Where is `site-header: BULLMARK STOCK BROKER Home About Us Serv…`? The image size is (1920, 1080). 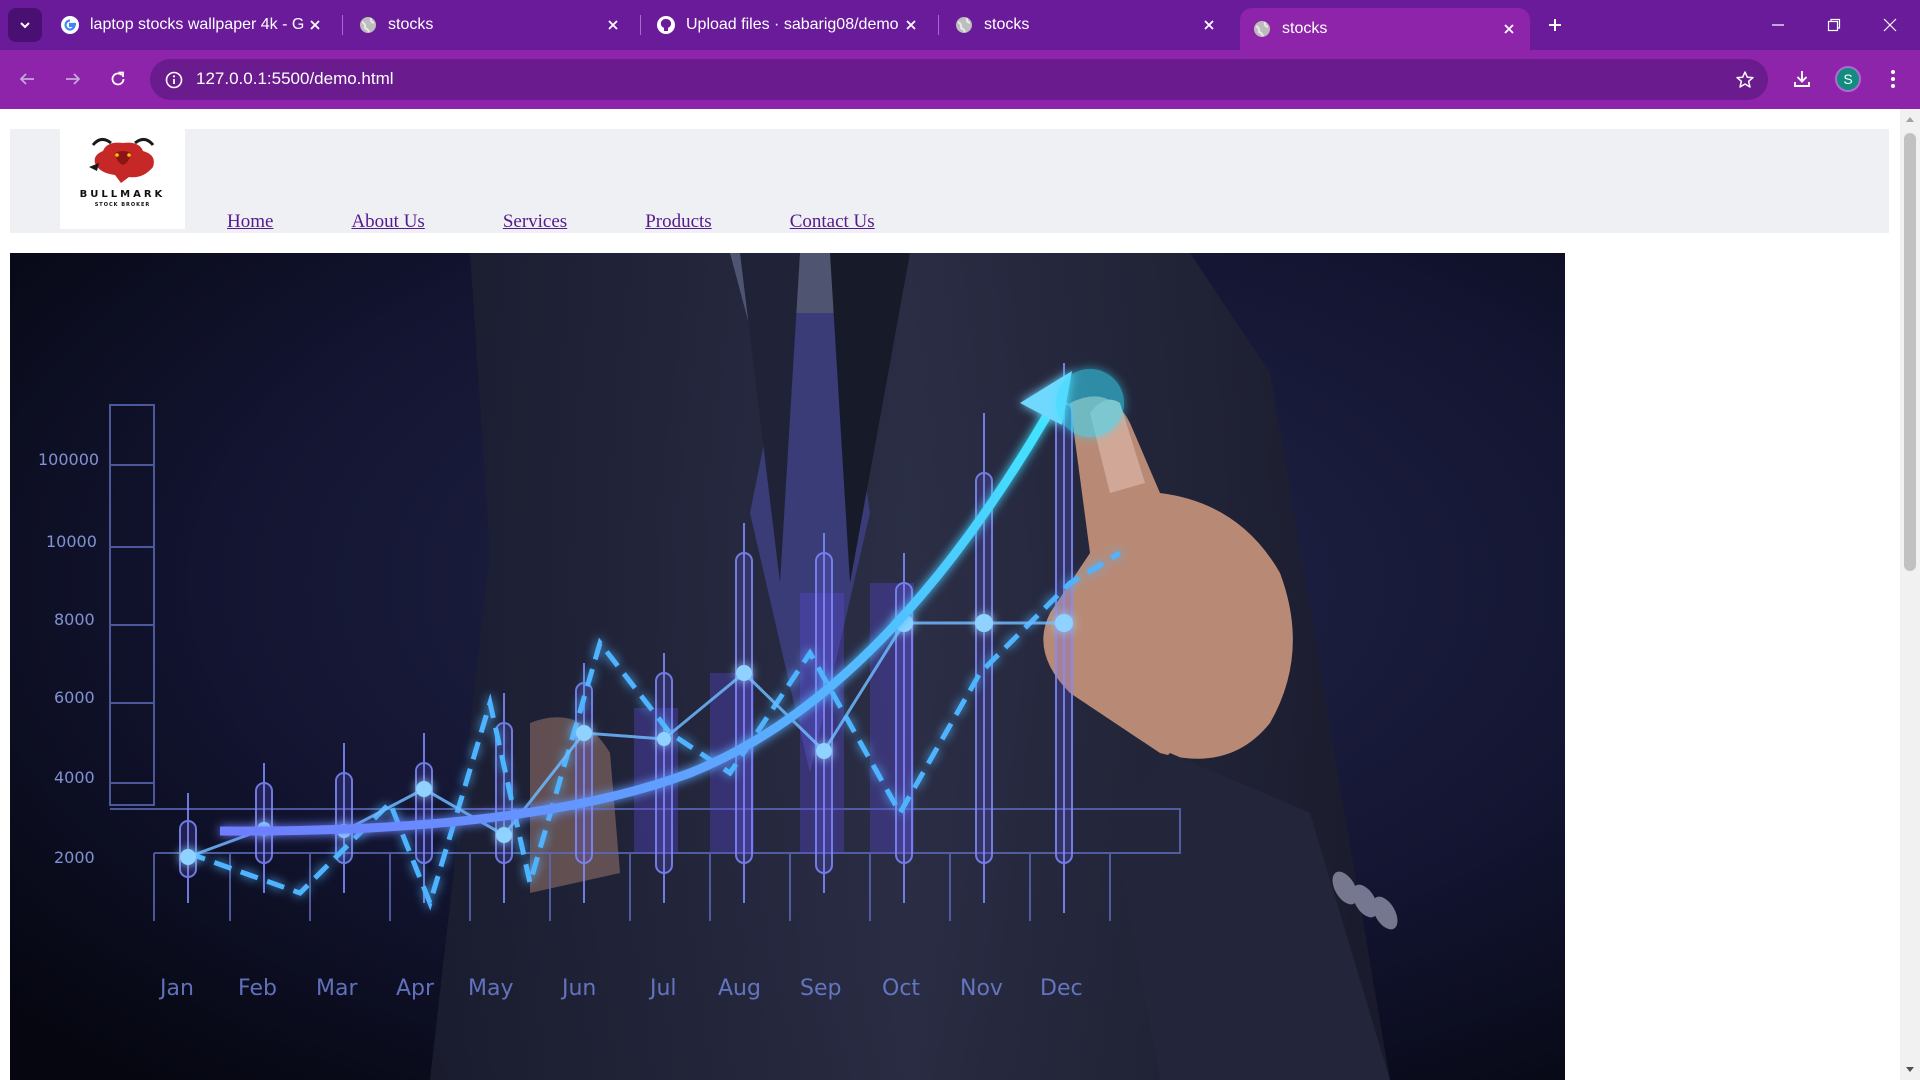 site-header: BULLMARK STOCK BROKER Home About Us Serv… is located at coordinates (949, 181).